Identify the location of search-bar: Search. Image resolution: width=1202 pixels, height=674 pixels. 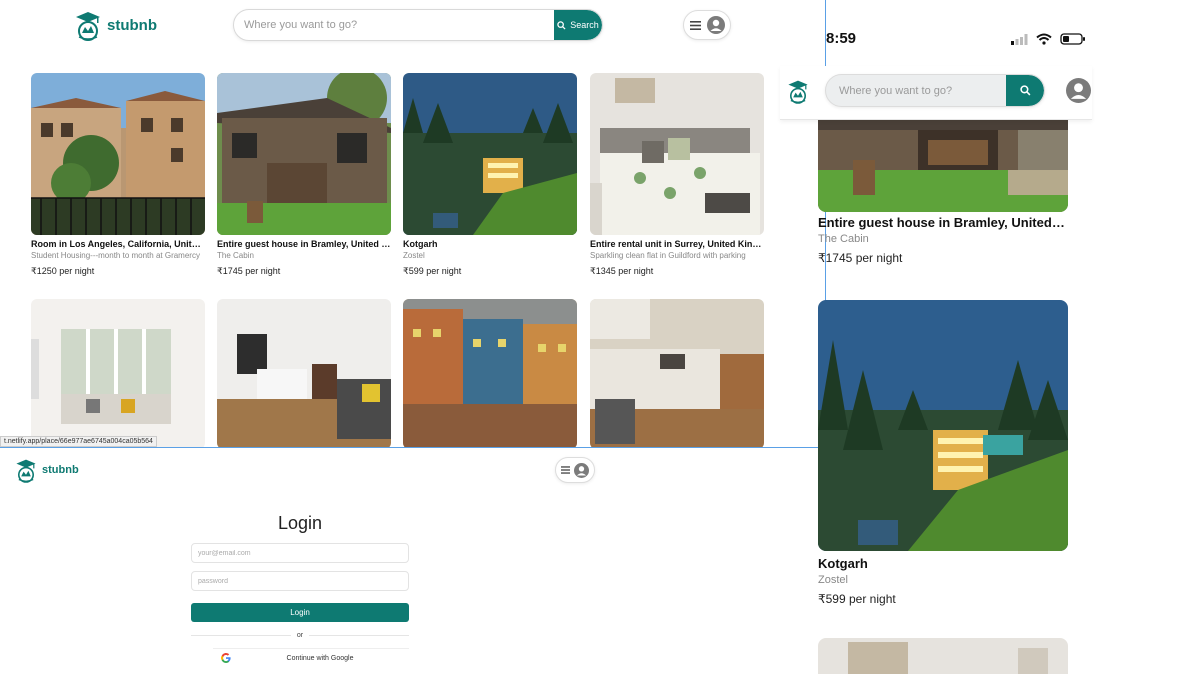
(418, 25).